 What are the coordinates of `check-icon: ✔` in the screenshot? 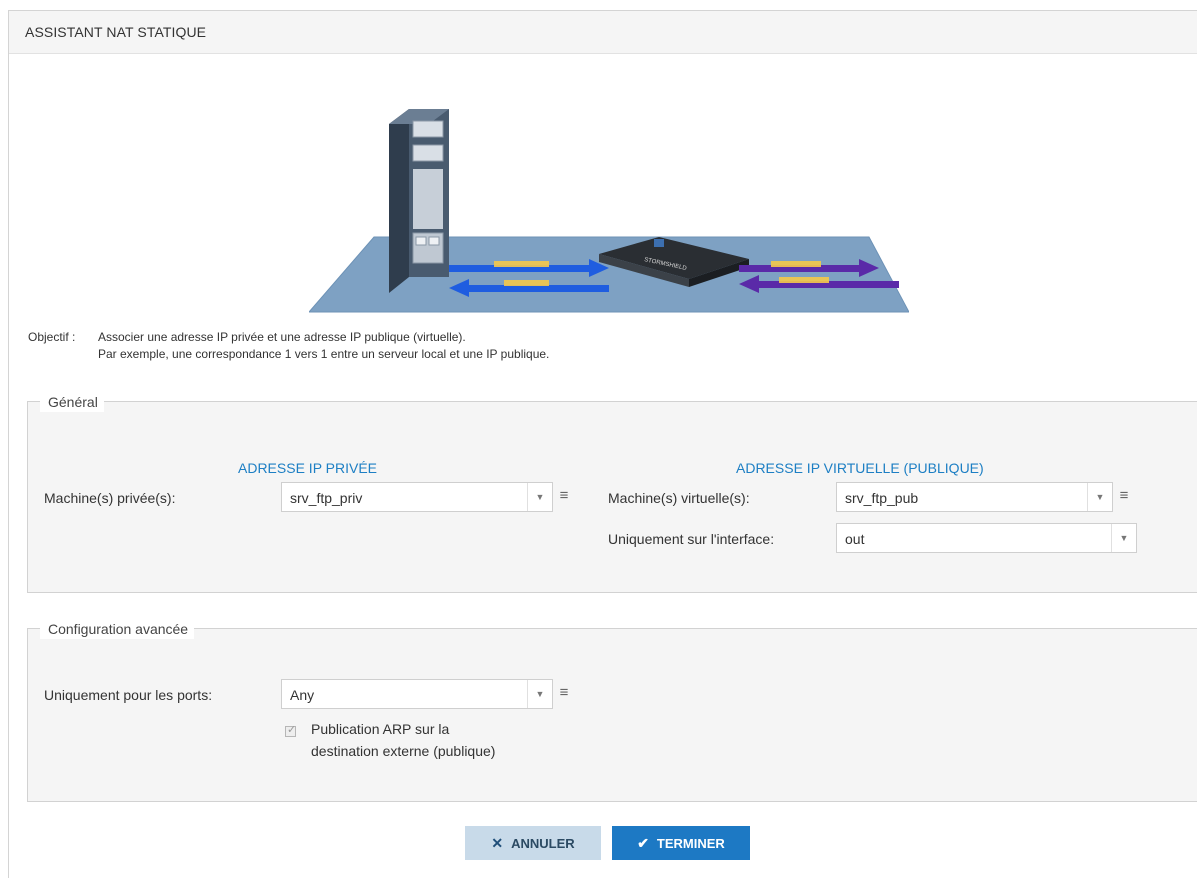 It's located at (643, 843).